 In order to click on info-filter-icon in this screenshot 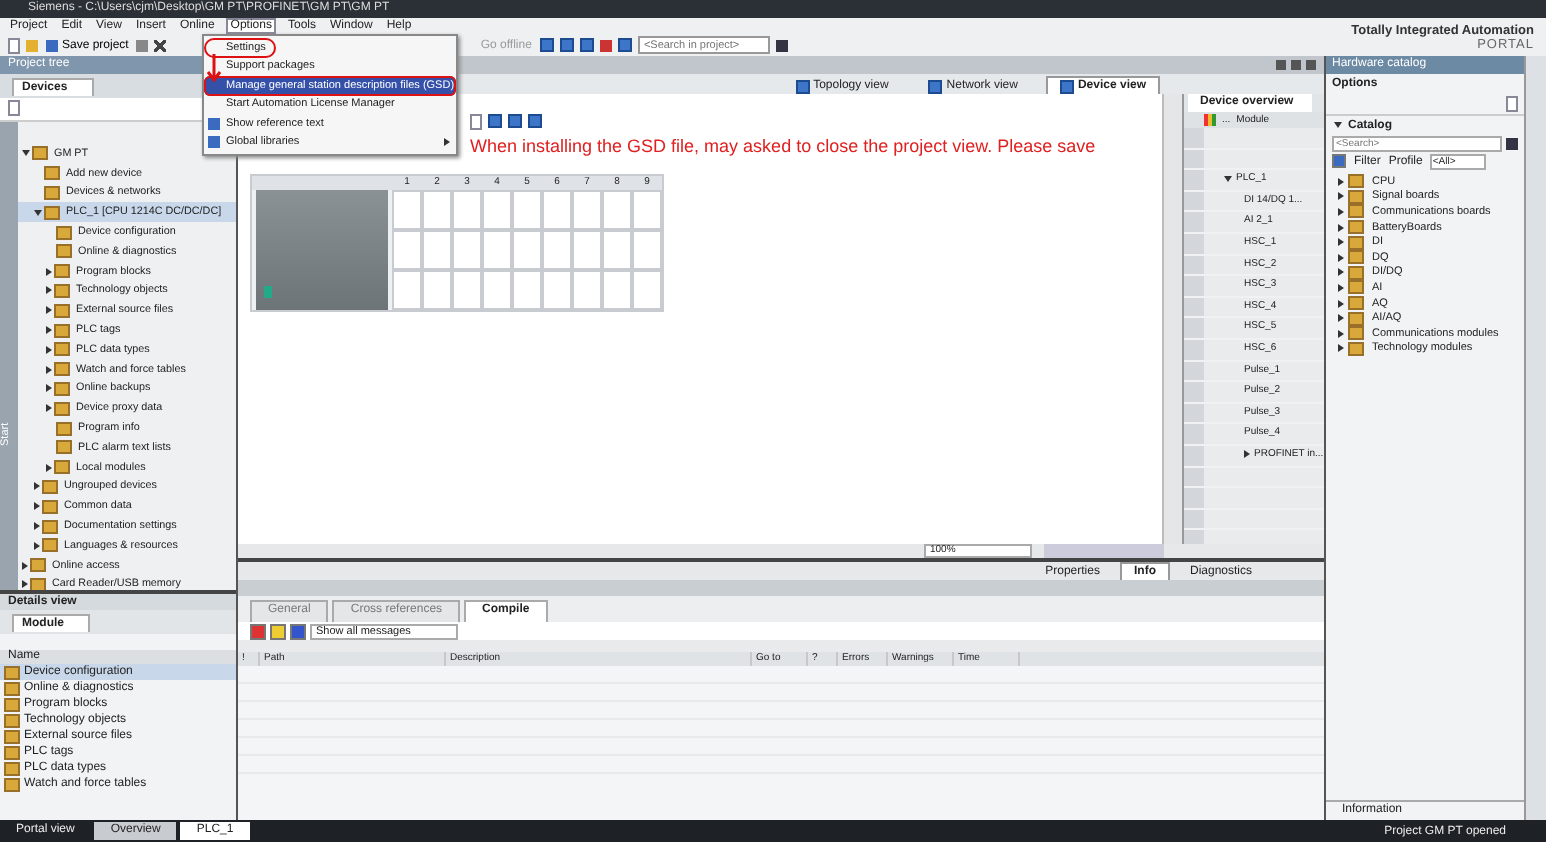, I will do `click(298, 631)`.